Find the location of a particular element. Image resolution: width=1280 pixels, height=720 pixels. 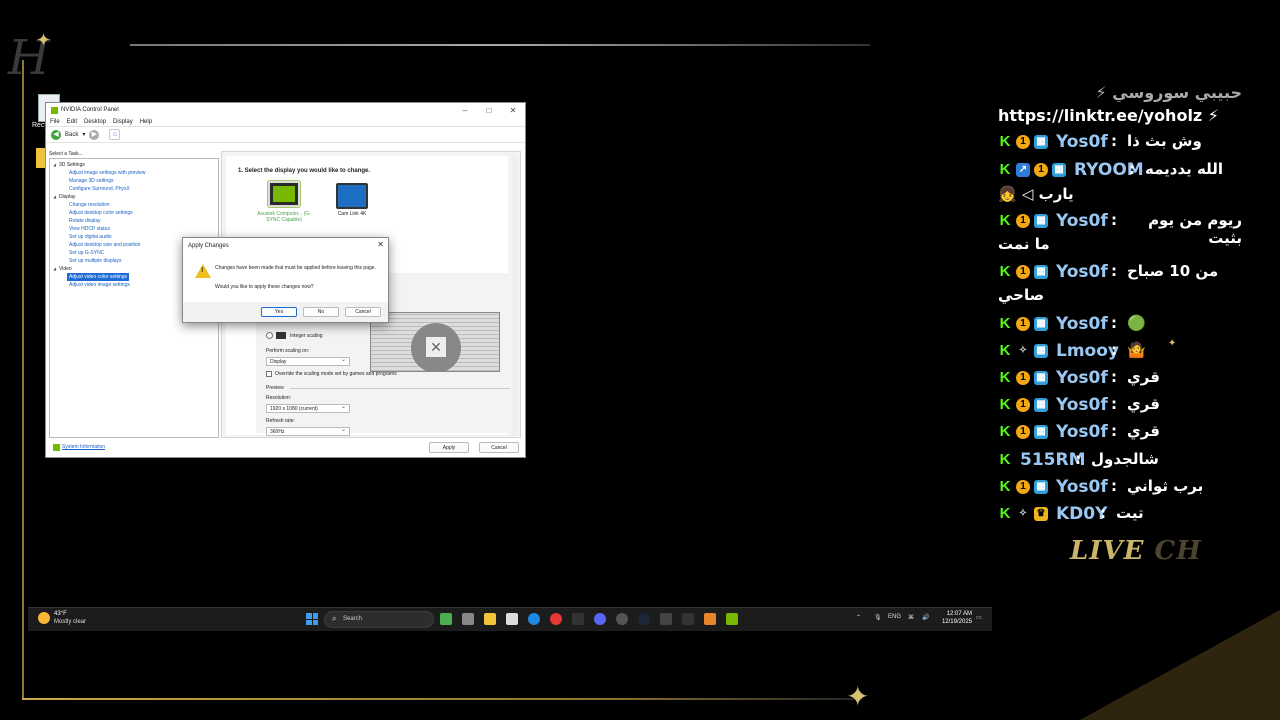

tree-item: Manage 3D settings is located at coordinates (134, 181).